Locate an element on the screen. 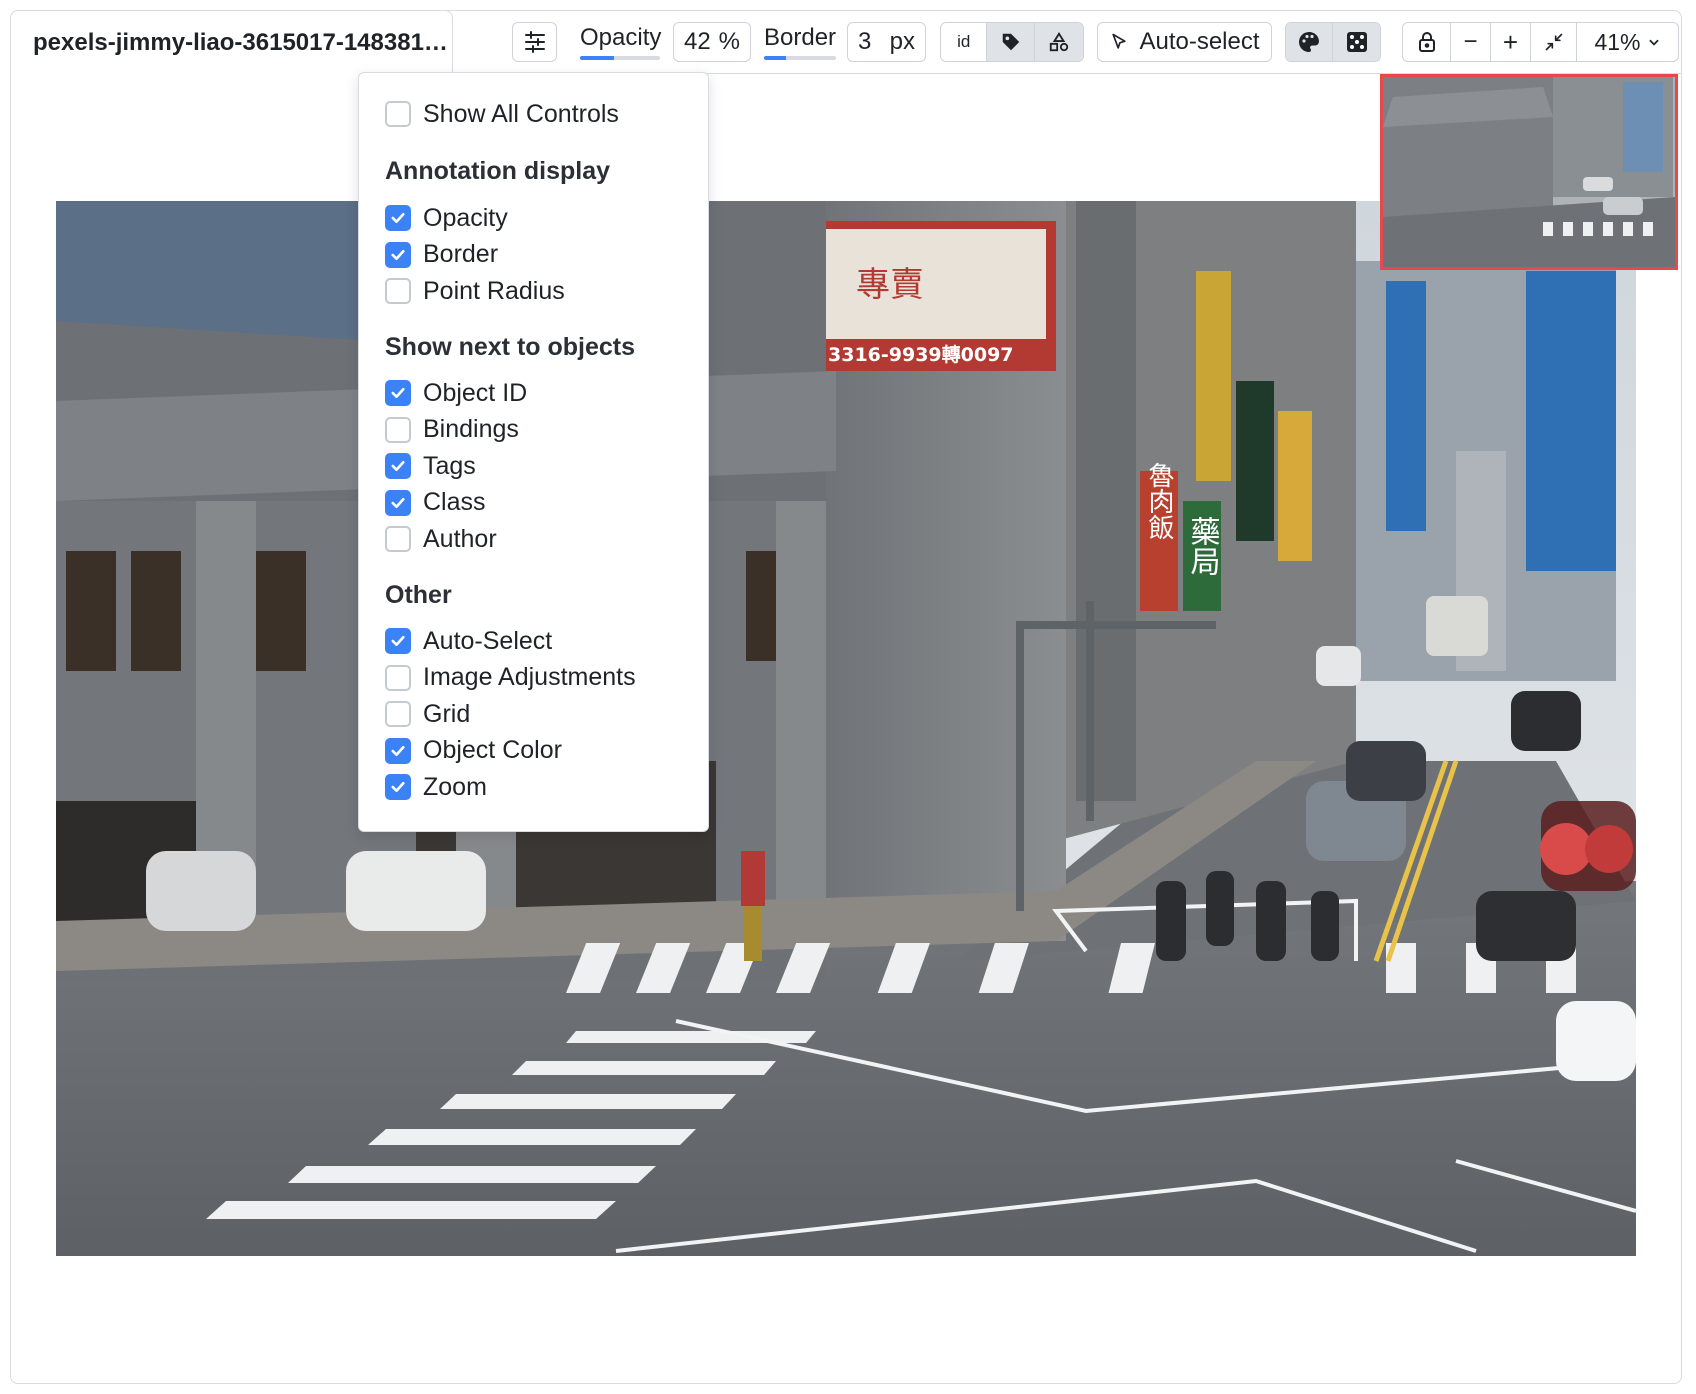 This screenshot has width=1696, height=1394. opacity-unit: % is located at coordinates (729, 41).